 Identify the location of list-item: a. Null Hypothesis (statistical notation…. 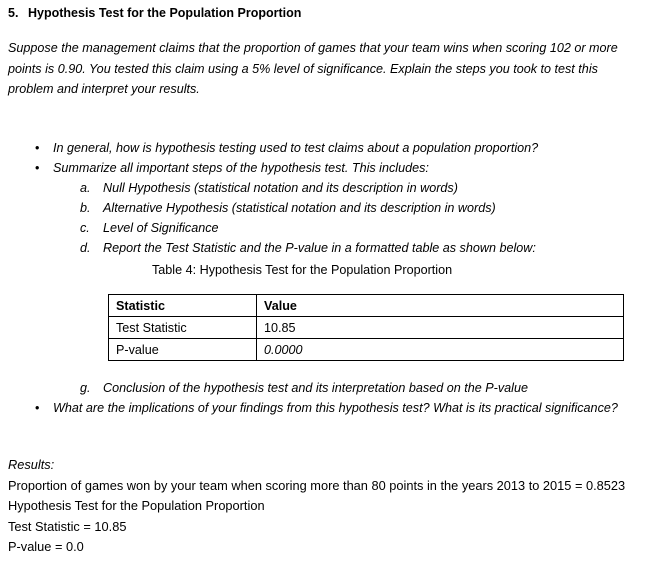
(328, 188).